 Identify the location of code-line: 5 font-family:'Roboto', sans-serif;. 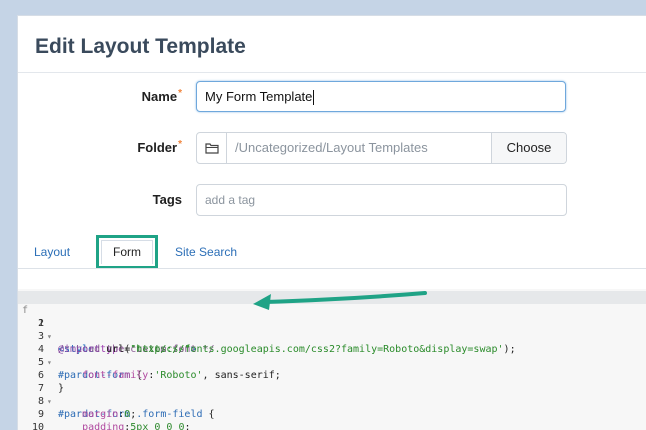
(332, 362).